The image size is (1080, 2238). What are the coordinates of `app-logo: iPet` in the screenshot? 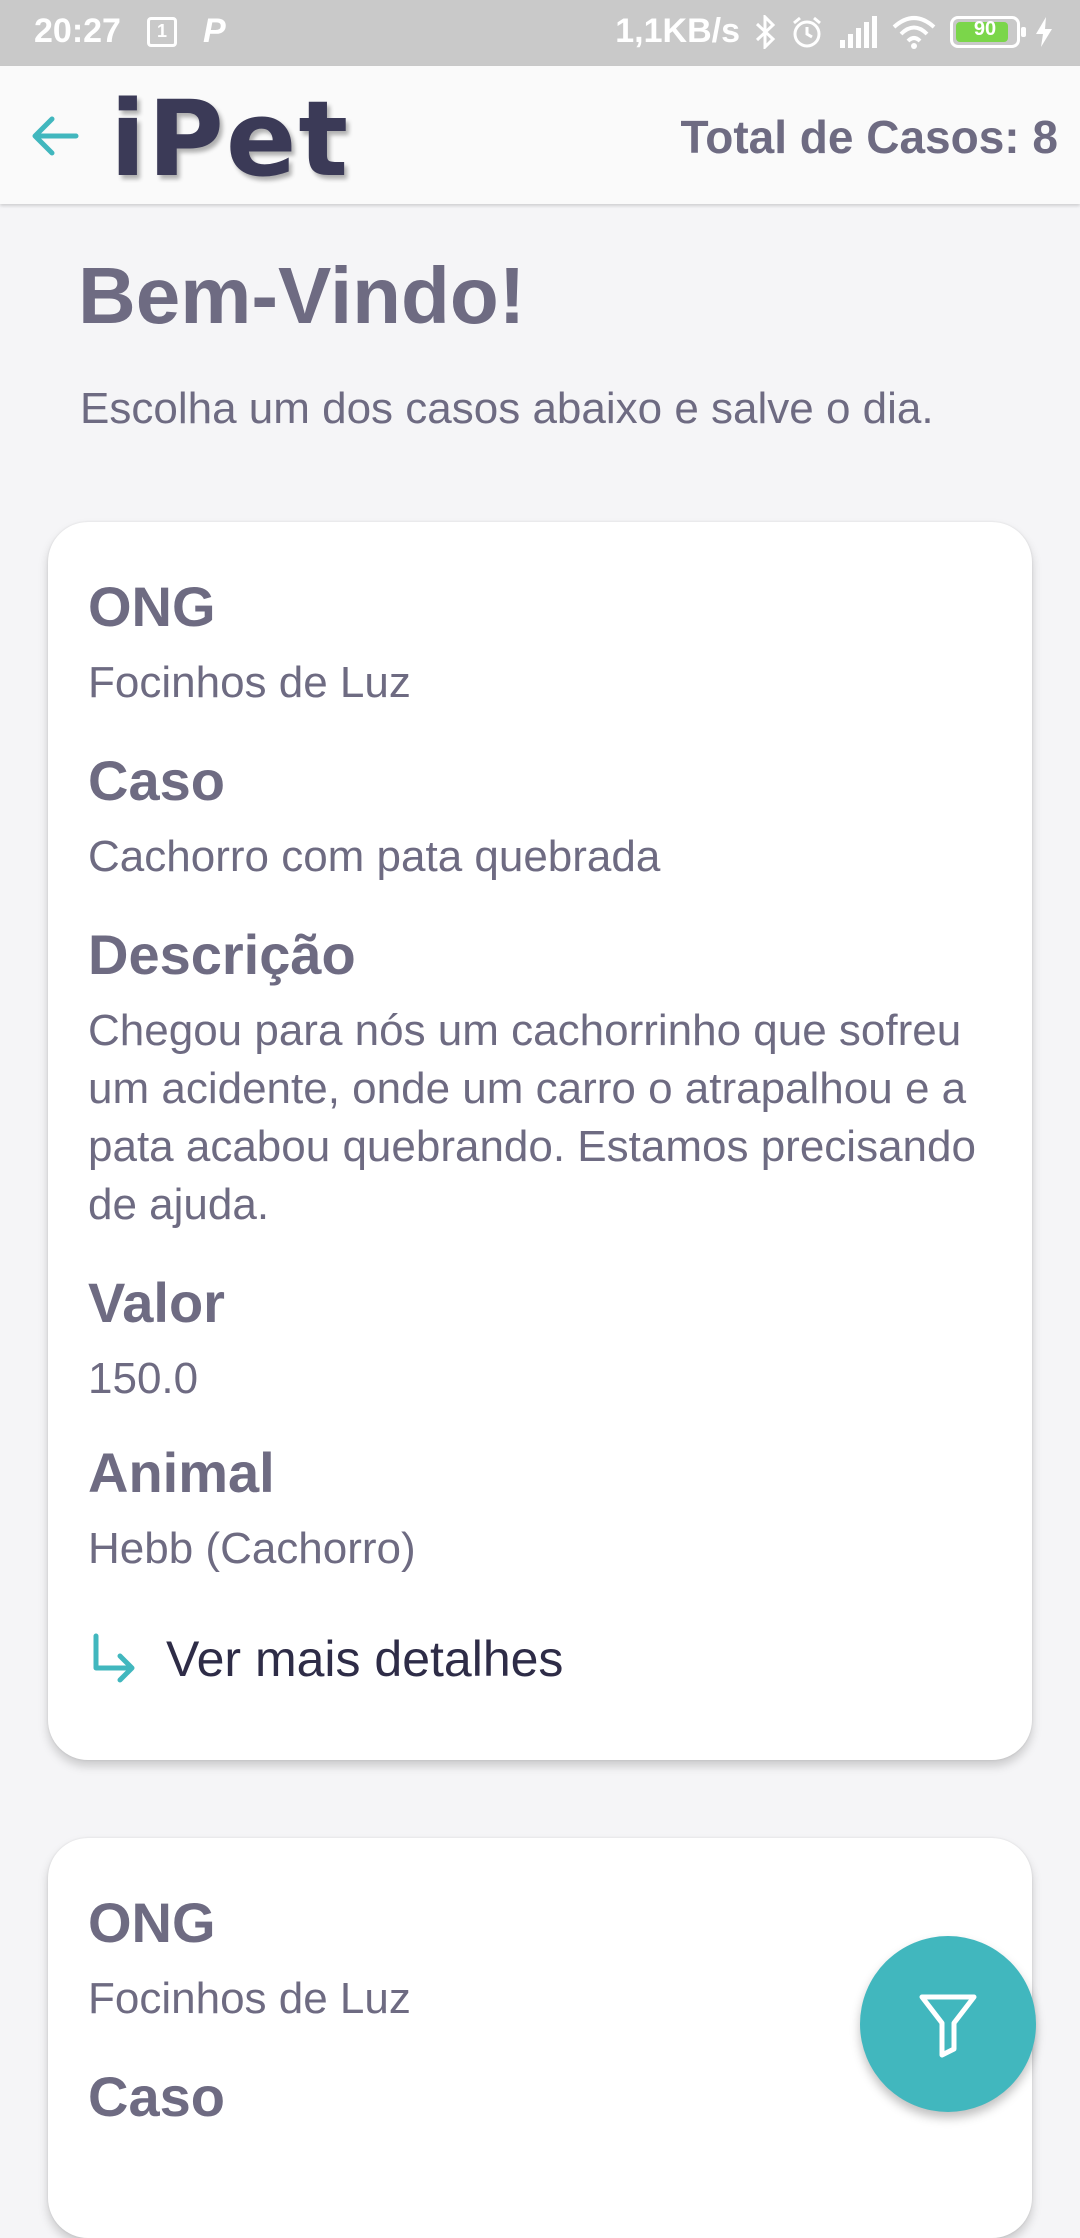 It's located at (230, 139).